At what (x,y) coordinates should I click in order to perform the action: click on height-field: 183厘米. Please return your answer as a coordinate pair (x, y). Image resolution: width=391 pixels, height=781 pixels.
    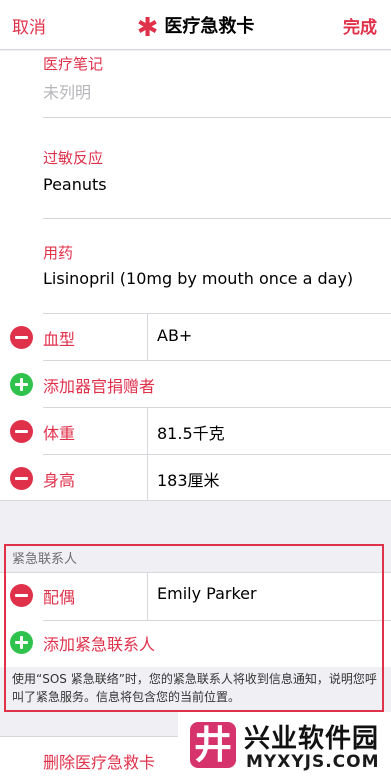
    Looking at the image, I should click on (188, 479).